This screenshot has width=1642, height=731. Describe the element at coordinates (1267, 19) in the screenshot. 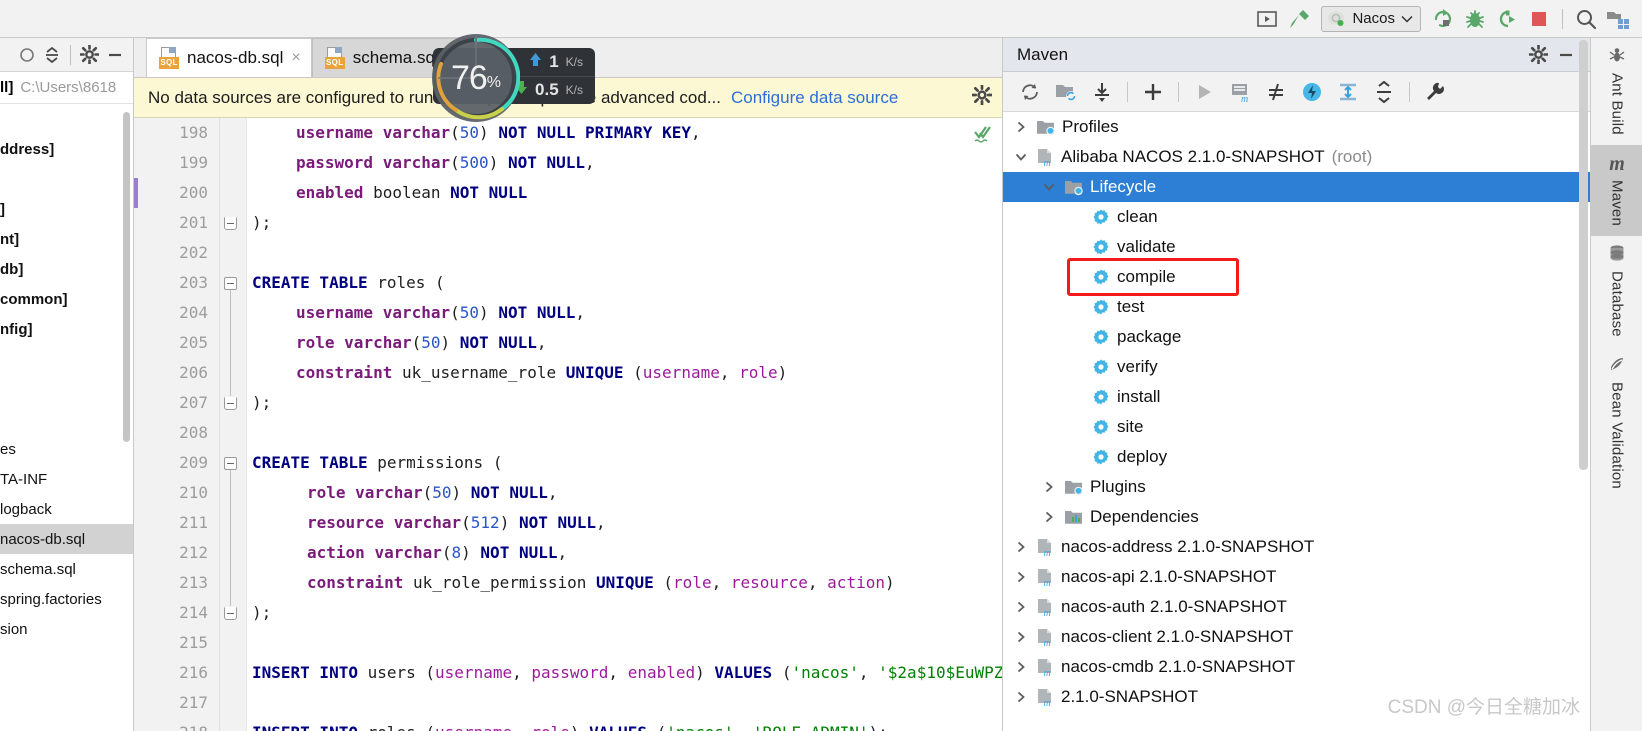

I see `run-with-coverage-icon` at that location.